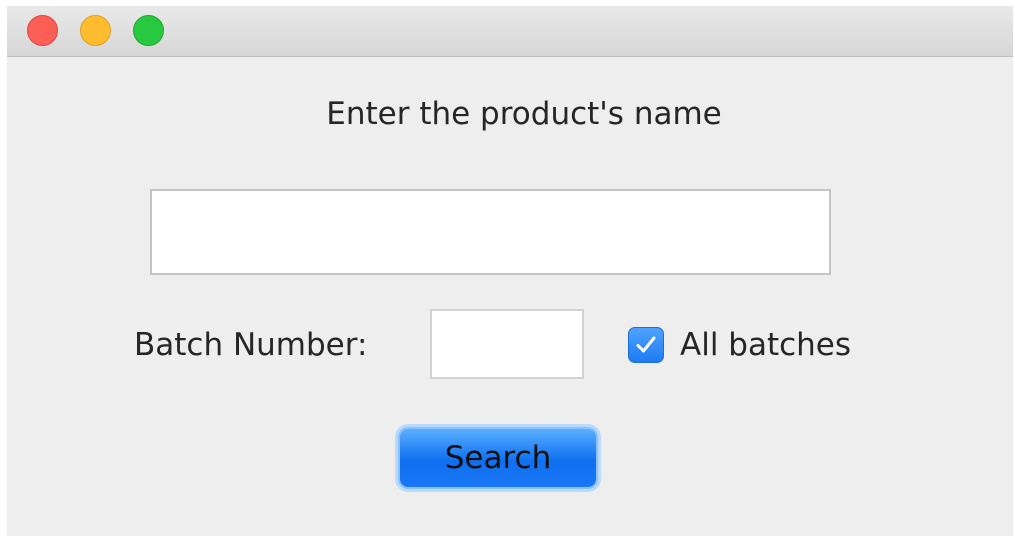  I want to click on all-batches-checkbox, so click(646, 345).